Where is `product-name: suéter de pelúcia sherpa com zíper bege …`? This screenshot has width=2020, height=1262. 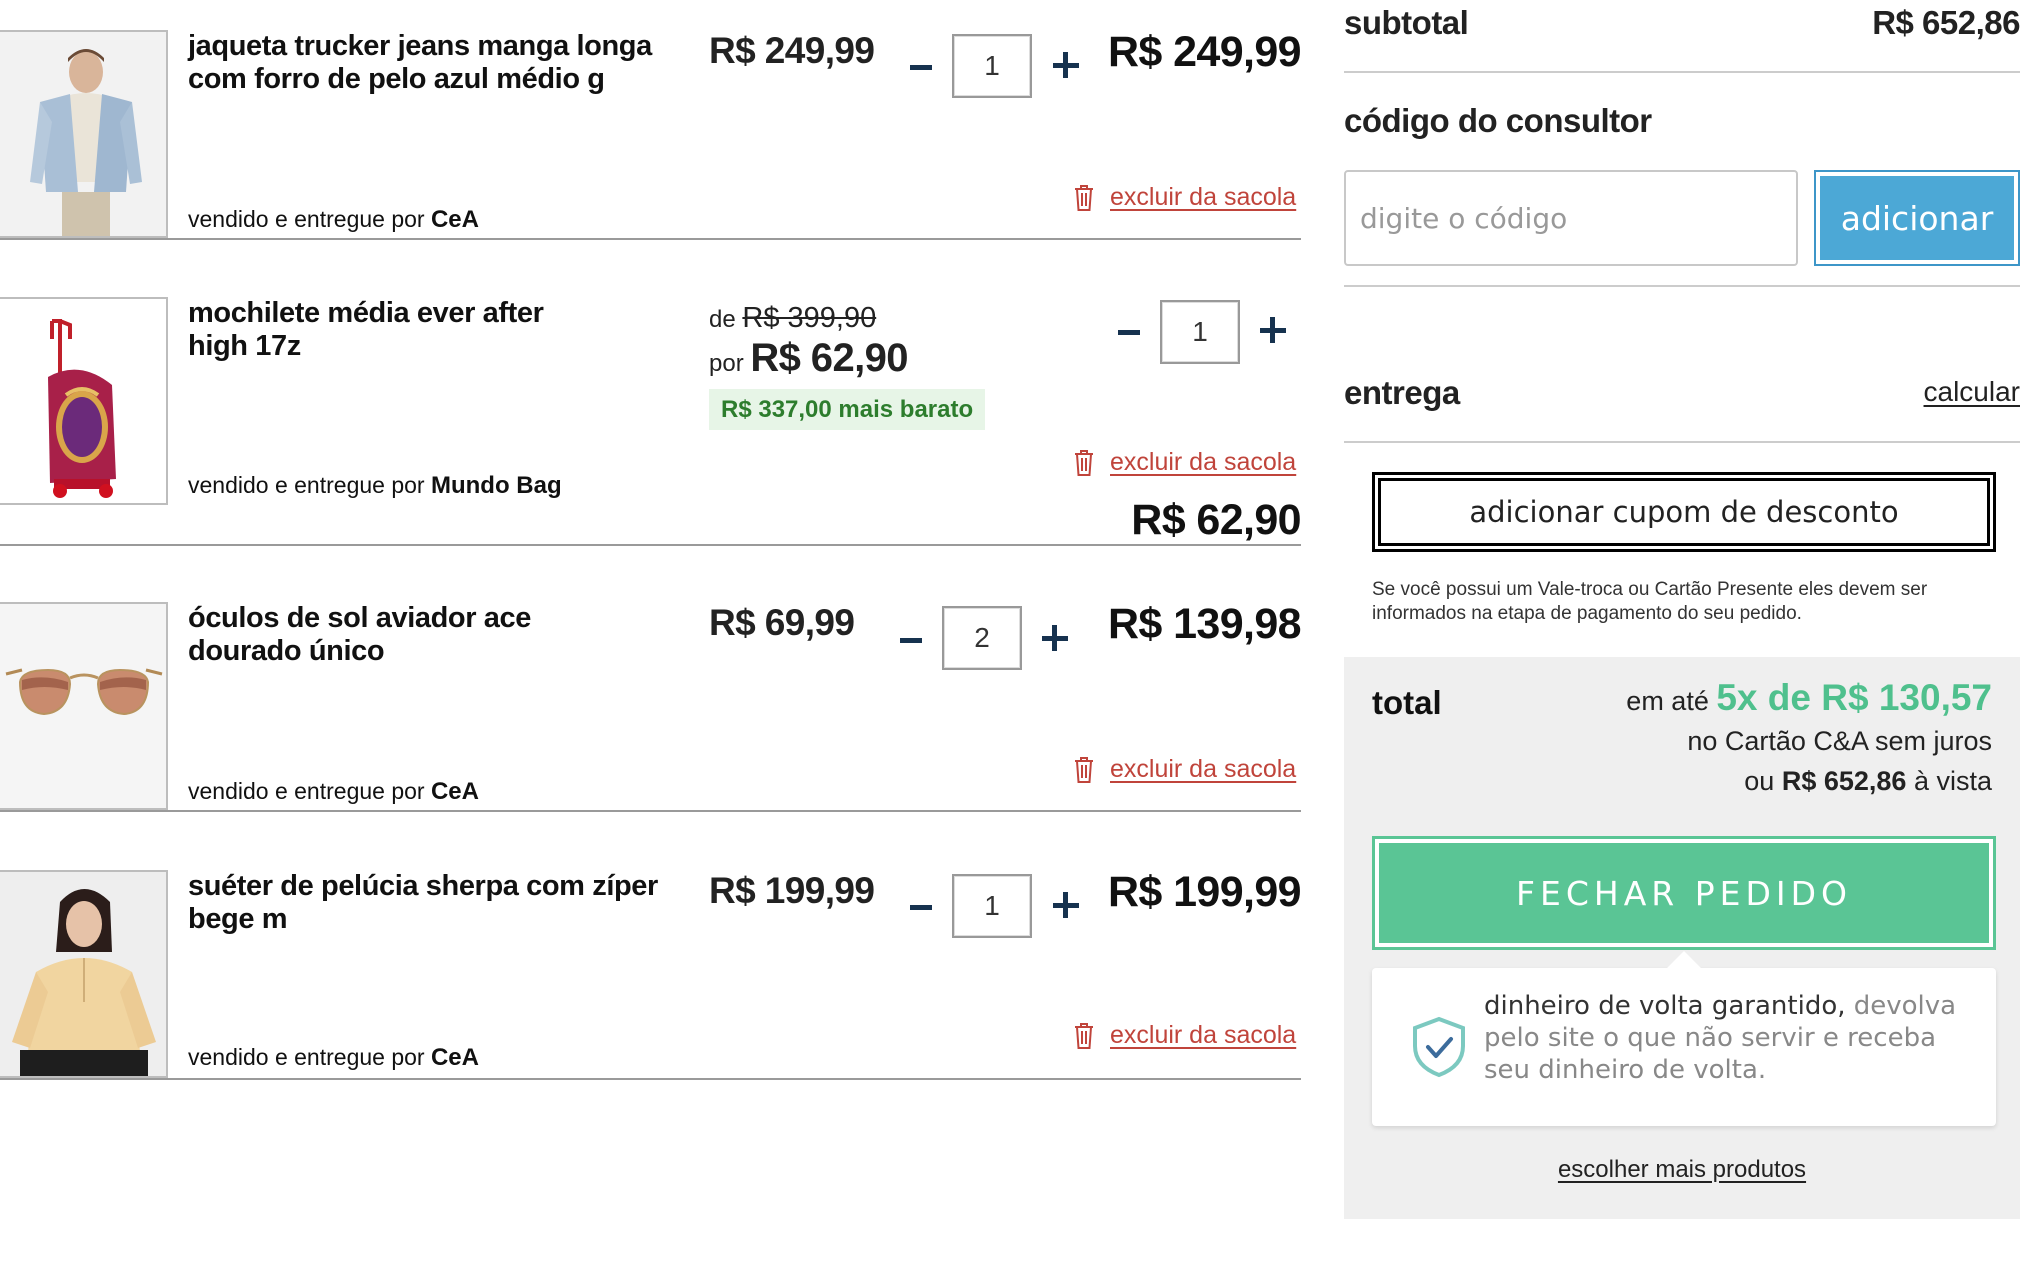
product-name: suéter de pelúcia sherpa com zíper bege … is located at coordinates (423, 903).